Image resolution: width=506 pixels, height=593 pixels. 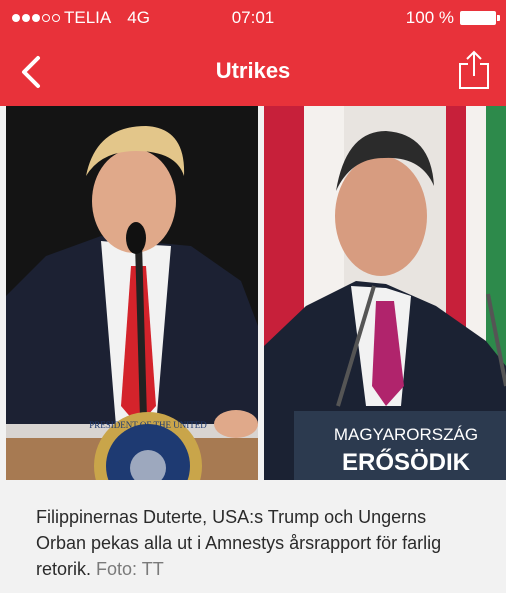 What do you see at coordinates (406, 434) in the screenshot?
I see `sign-text-line1: MAGYARORSZÁG` at bounding box center [406, 434].